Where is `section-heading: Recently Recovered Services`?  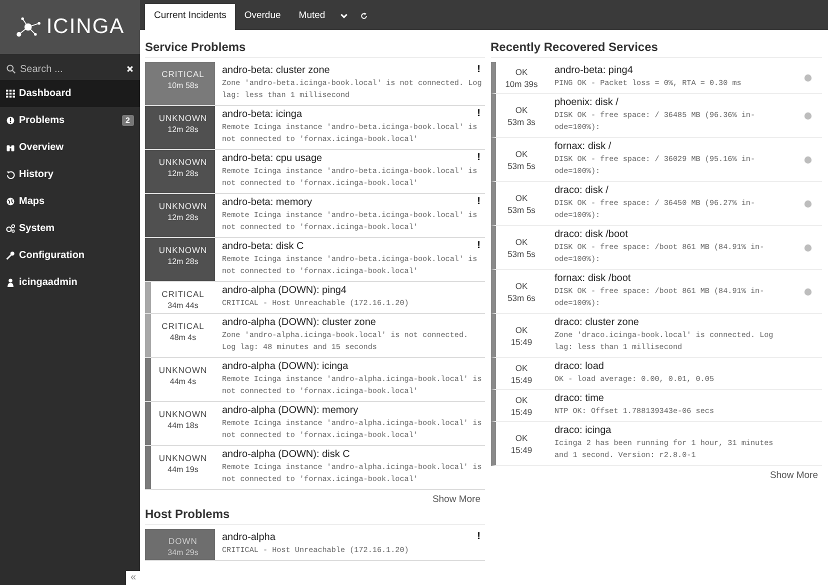
section-heading: Recently Recovered Services is located at coordinates (656, 49).